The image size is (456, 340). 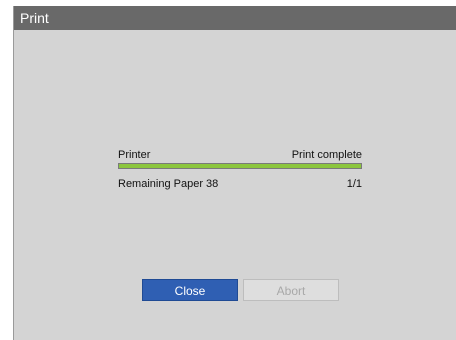 I want to click on info-row: Remaining Paper 38 1/1, so click(x=240, y=185).